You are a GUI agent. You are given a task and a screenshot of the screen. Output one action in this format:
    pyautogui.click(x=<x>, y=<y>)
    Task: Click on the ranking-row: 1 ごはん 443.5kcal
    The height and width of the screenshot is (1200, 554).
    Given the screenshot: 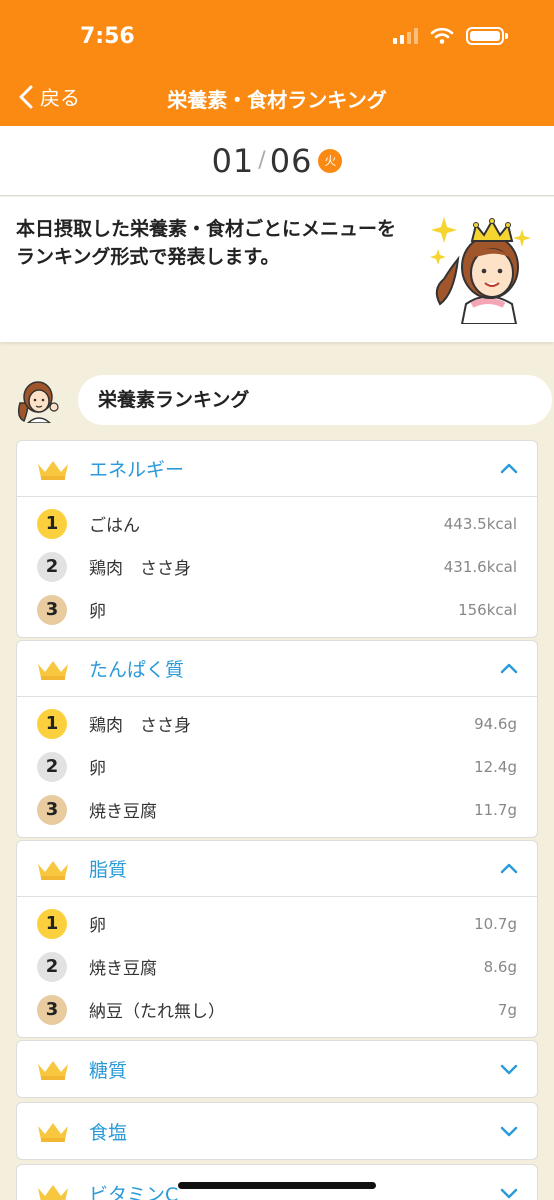 What is the action you would take?
    pyautogui.click(x=277, y=523)
    